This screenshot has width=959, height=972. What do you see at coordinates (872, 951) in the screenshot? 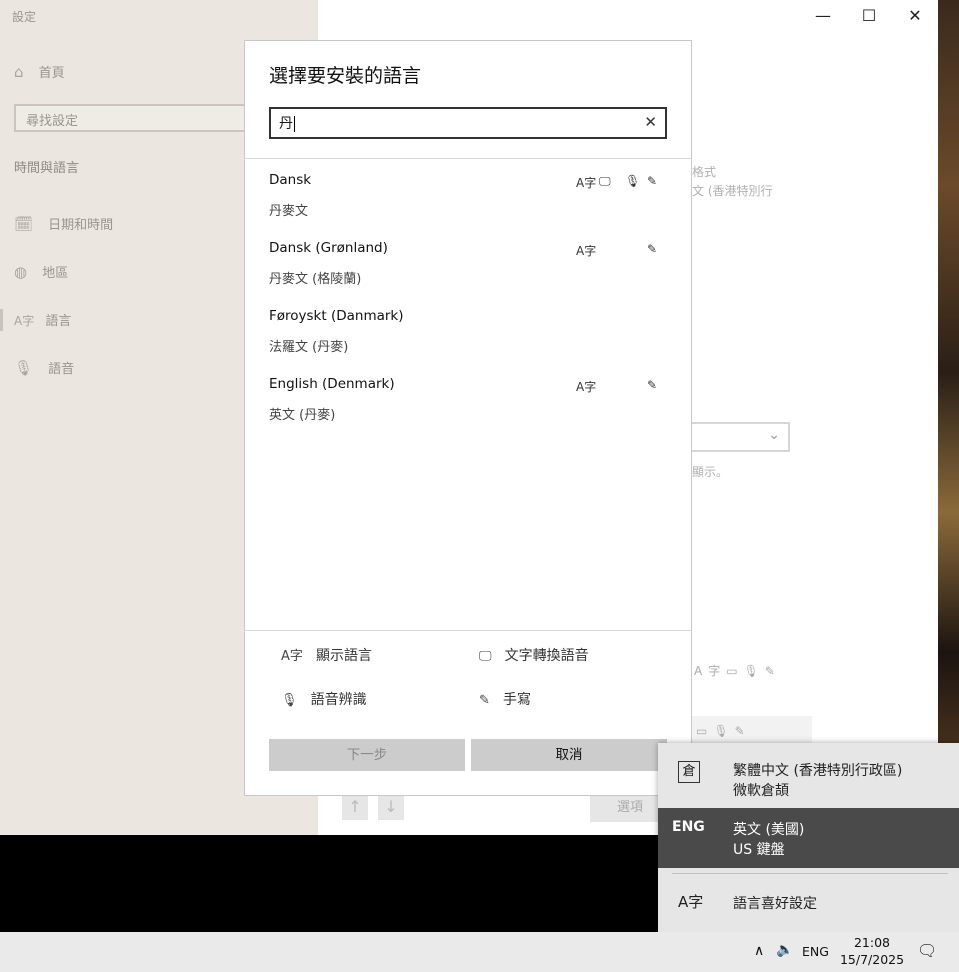
I see `clock: 21:08 15/7/2025` at bounding box center [872, 951].